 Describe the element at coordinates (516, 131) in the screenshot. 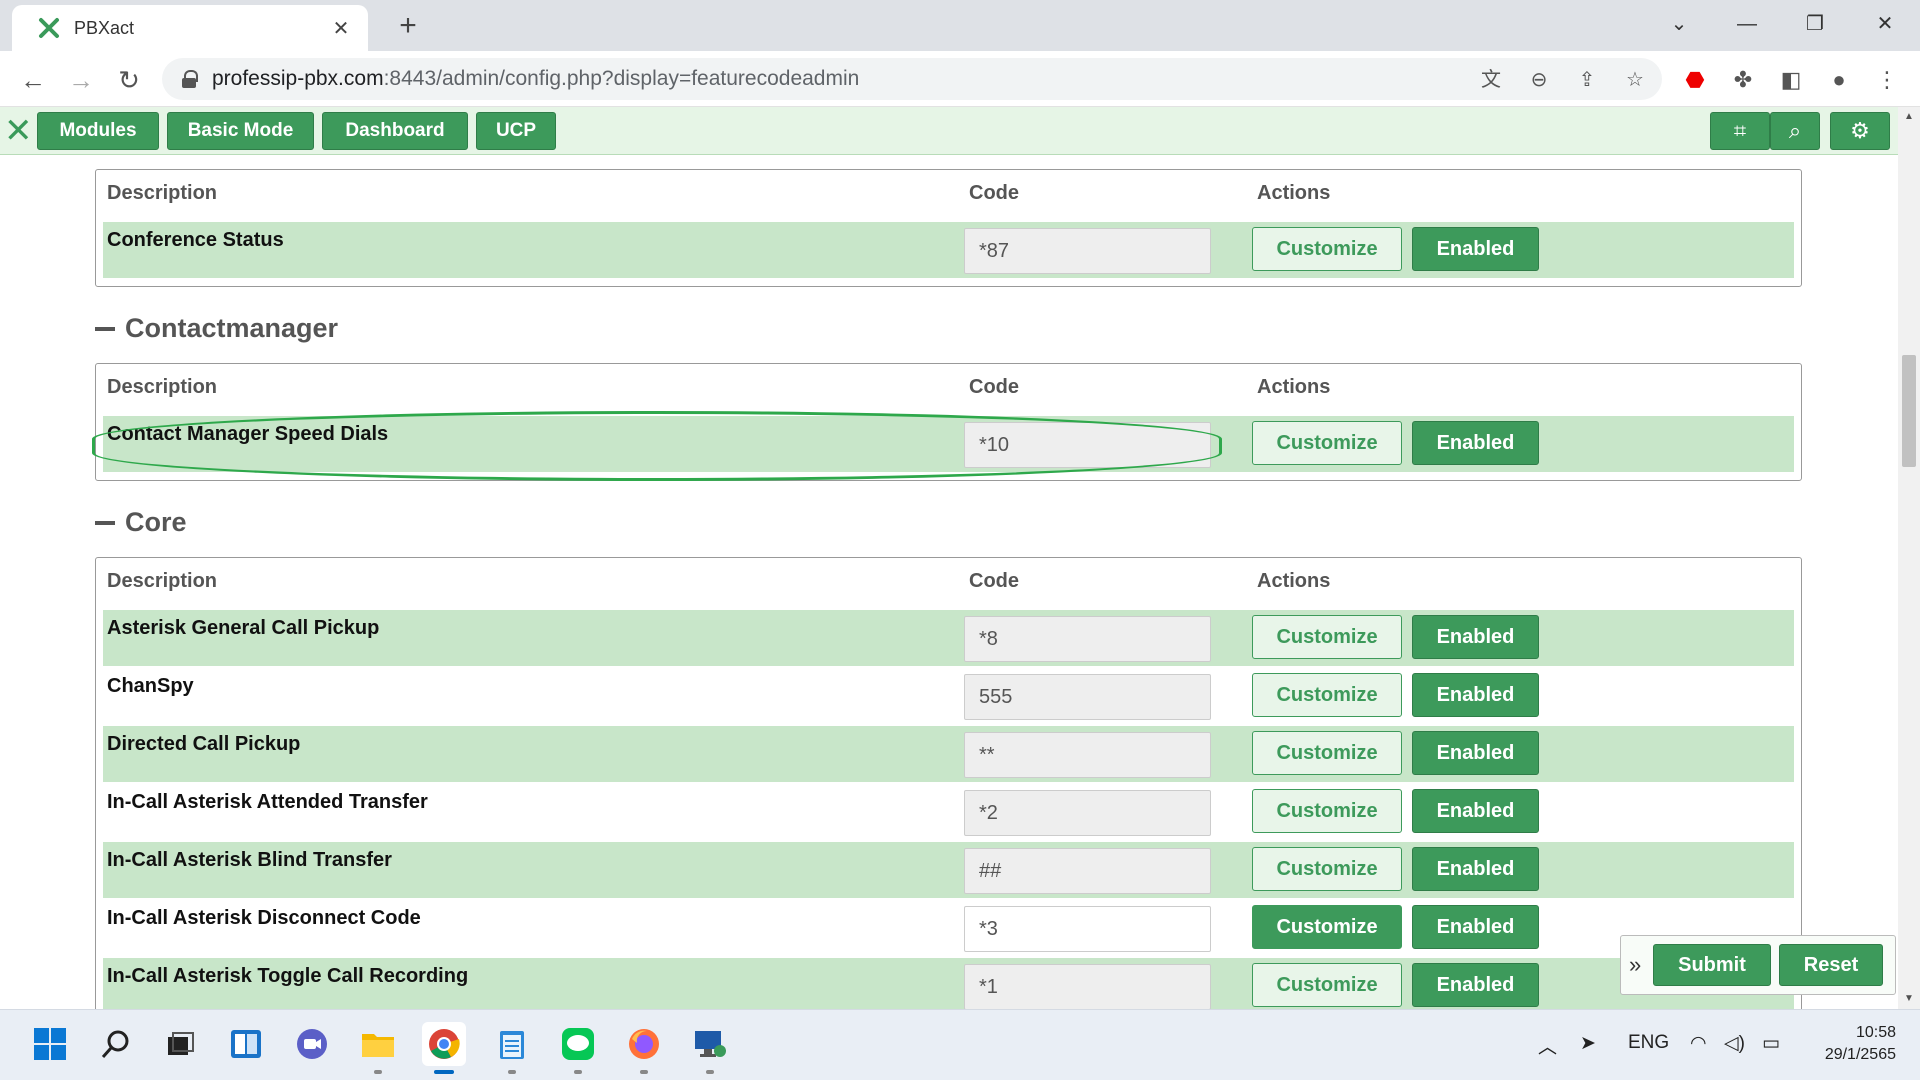

I see `nav-ucp-button: UCP` at that location.